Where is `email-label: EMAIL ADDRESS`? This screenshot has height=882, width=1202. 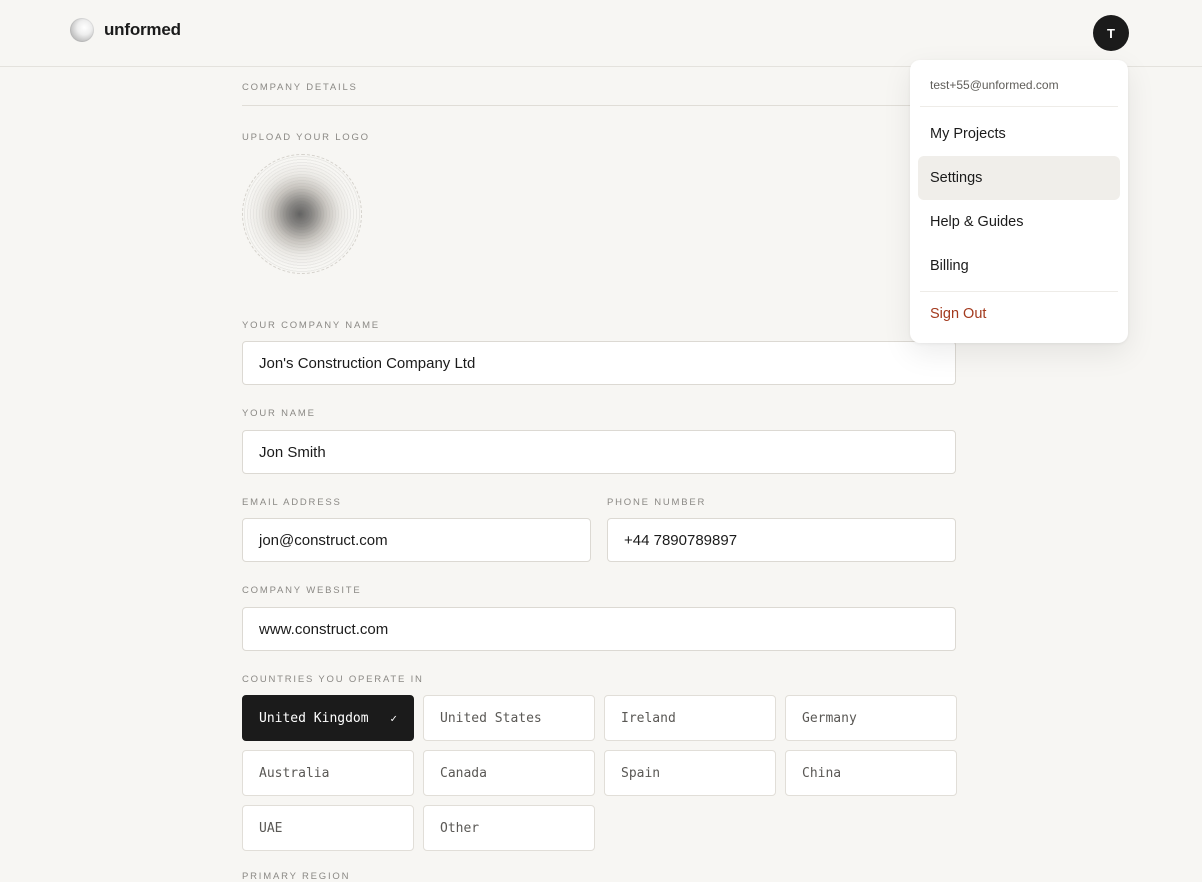
email-label: EMAIL ADDRESS is located at coordinates (292, 502).